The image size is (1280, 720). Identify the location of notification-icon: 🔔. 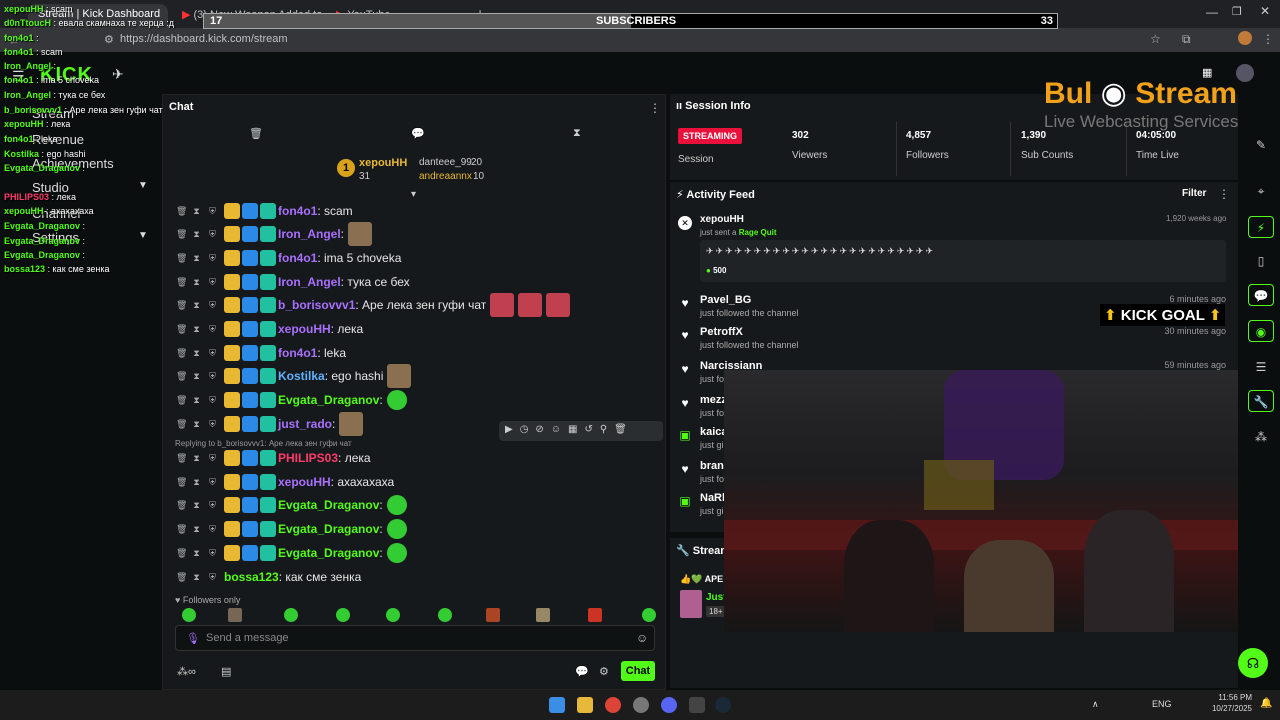
(1266, 703).